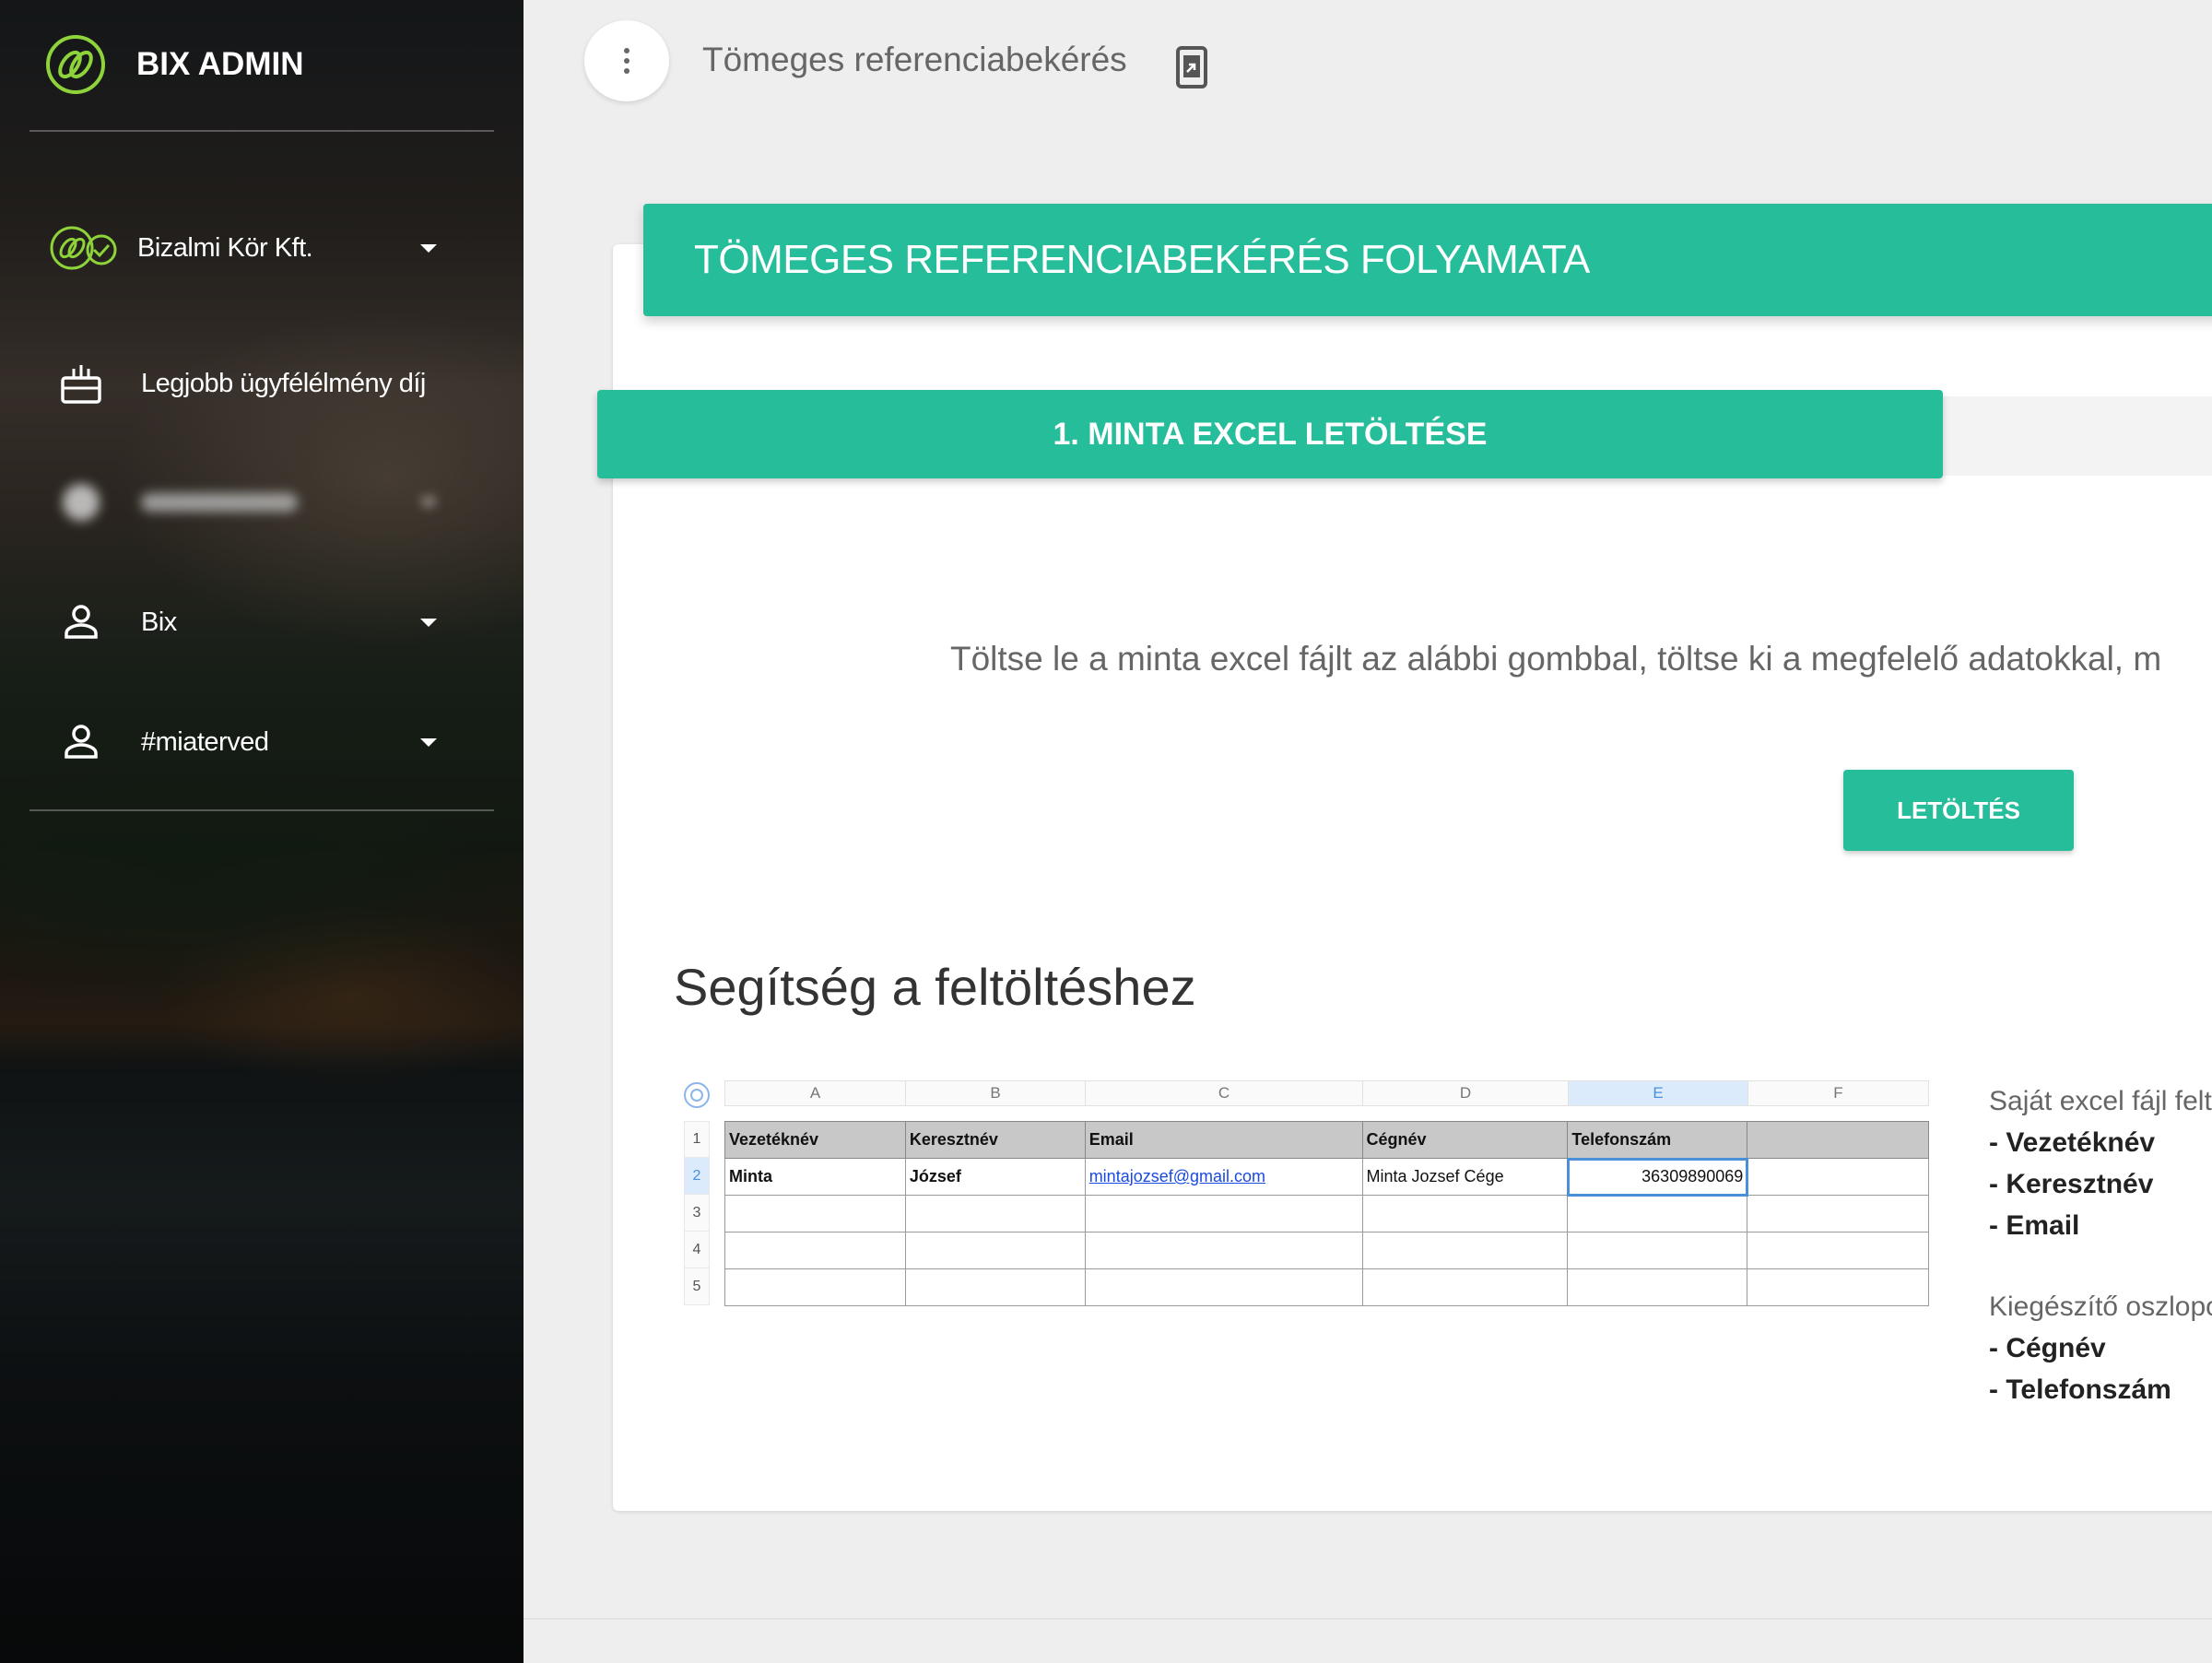 The image size is (2212, 1663). I want to click on select-all-icon, so click(697, 1095).